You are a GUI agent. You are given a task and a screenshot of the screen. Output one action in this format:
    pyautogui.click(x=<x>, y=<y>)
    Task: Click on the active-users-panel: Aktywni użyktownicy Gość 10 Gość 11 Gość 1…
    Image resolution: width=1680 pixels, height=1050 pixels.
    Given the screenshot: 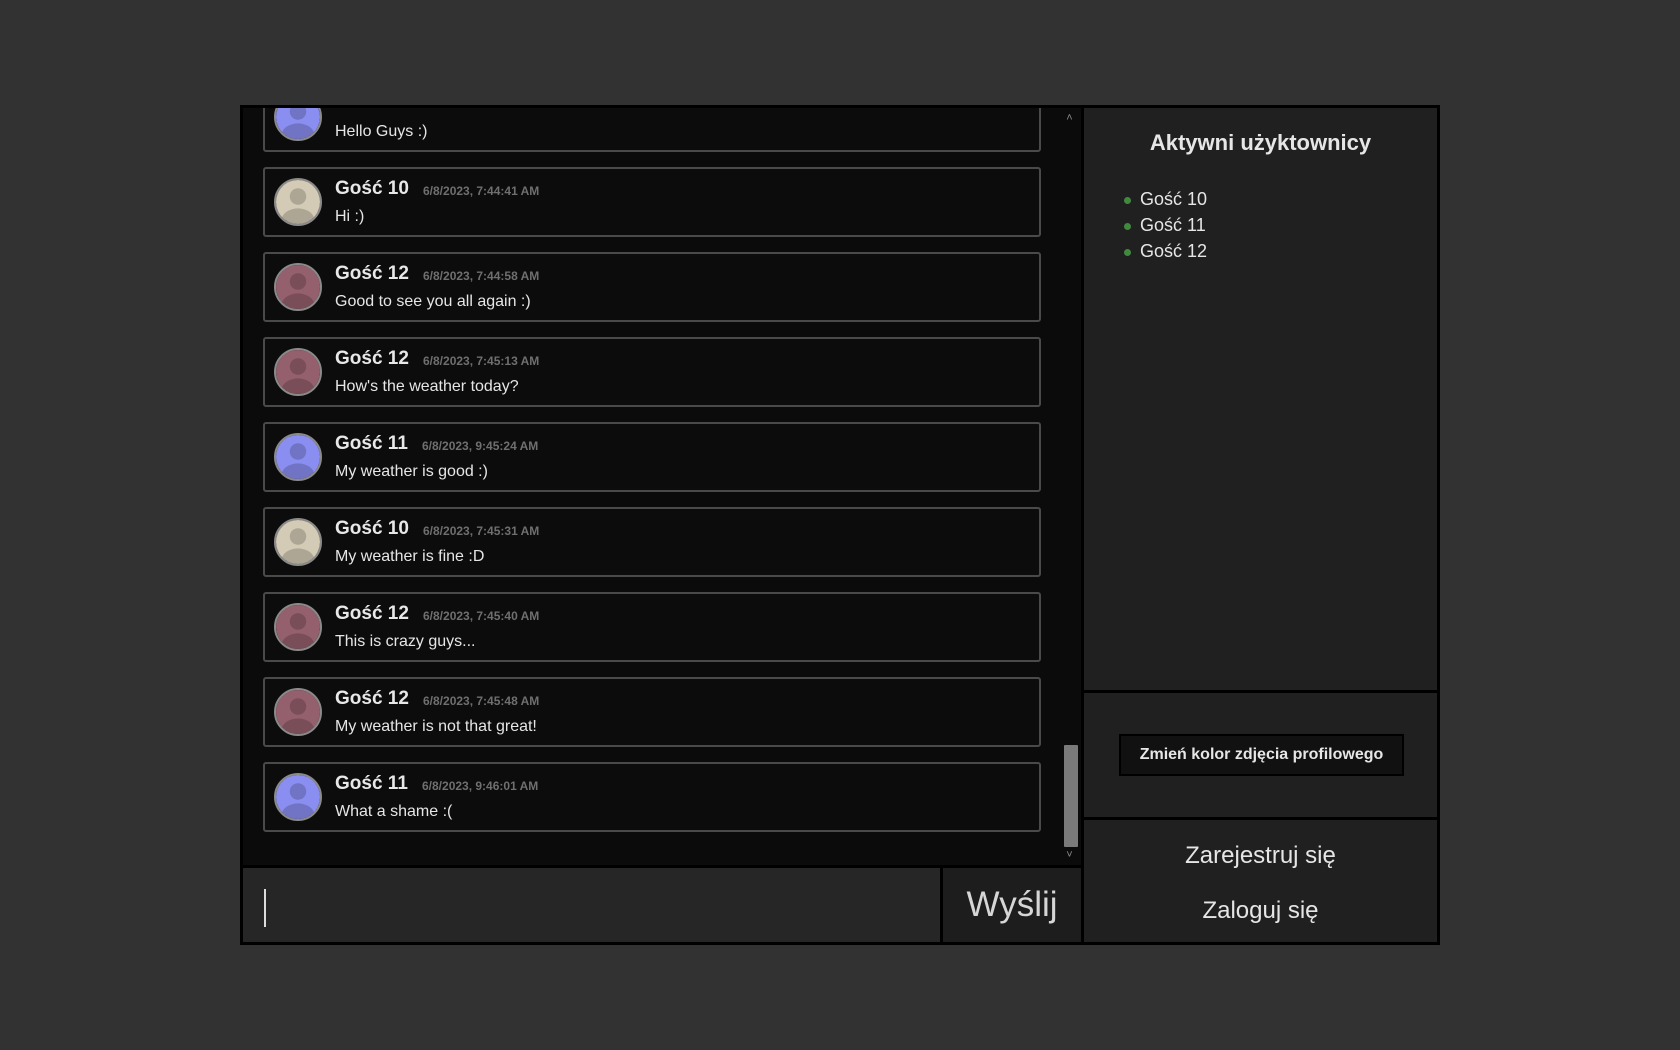 What is the action you would take?
    pyautogui.click(x=1260, y=400)
    